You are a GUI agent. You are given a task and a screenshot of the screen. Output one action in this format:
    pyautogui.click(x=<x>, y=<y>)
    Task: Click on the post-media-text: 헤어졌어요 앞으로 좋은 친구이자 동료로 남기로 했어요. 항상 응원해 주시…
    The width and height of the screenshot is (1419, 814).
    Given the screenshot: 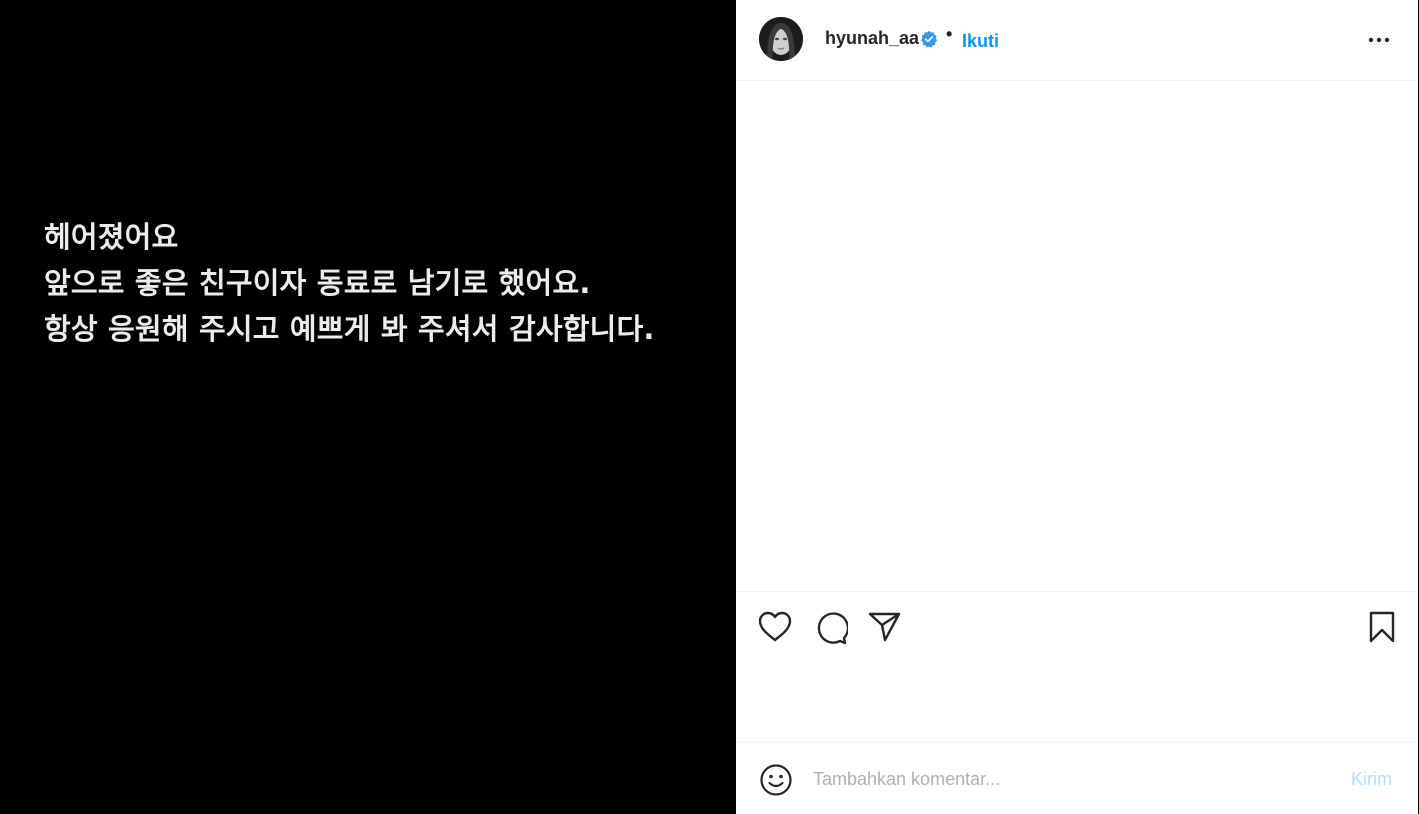 What is the action you would take?
    pyautogui.click(x=349, y=283)
    